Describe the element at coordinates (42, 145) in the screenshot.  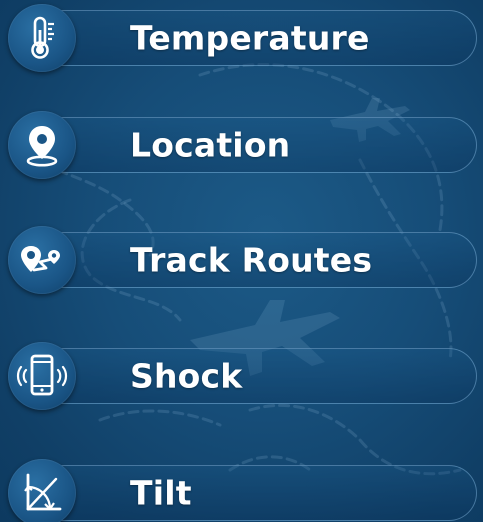
I see `location-pin-icon` at that location.